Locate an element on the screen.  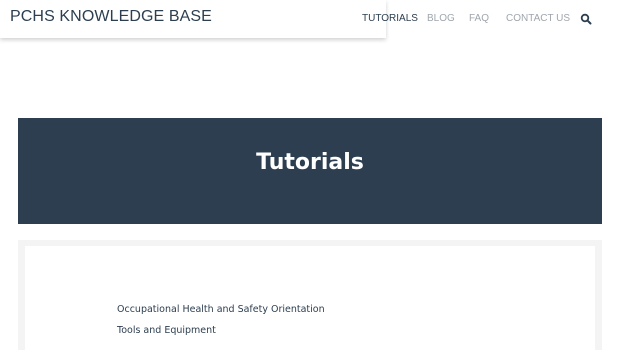
nav-item-blog: BLOG is located at coordinates (441, 18).